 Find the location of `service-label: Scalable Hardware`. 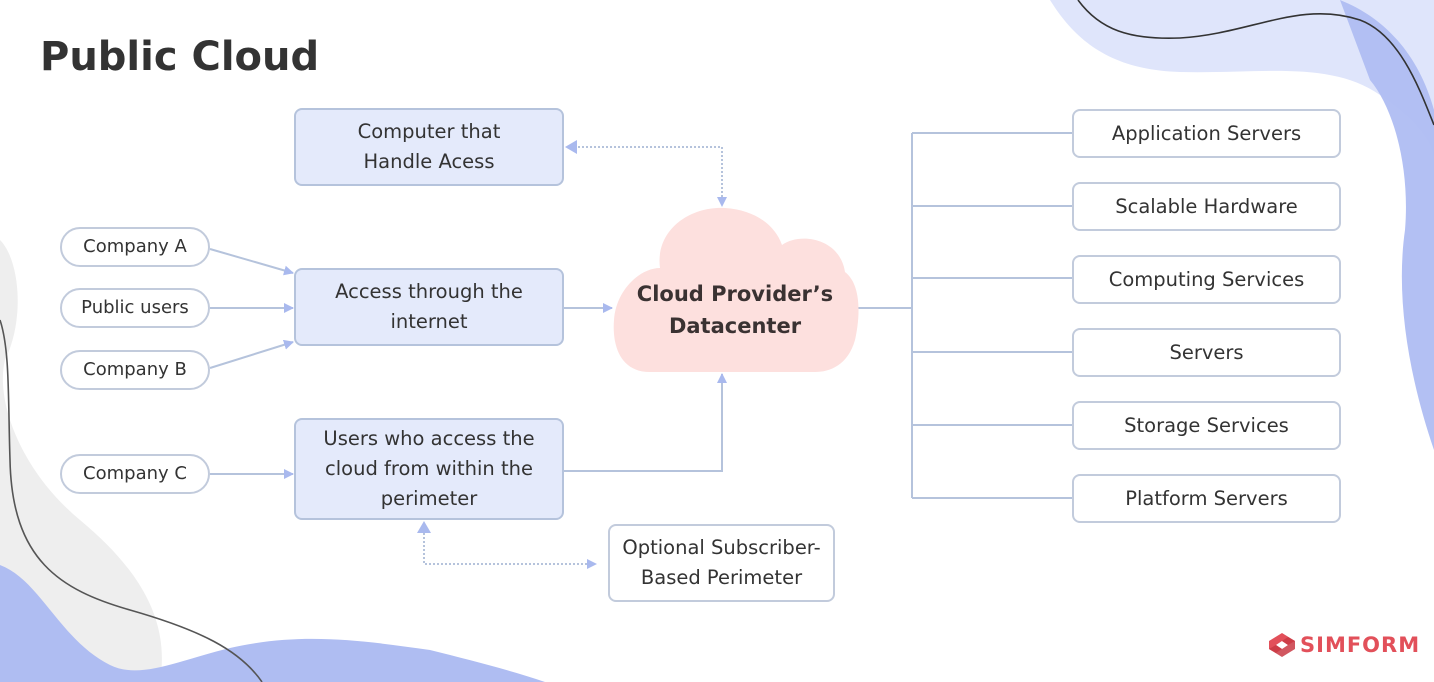

service-label: Scalable Hardware is located at coordinates (1206, 206).